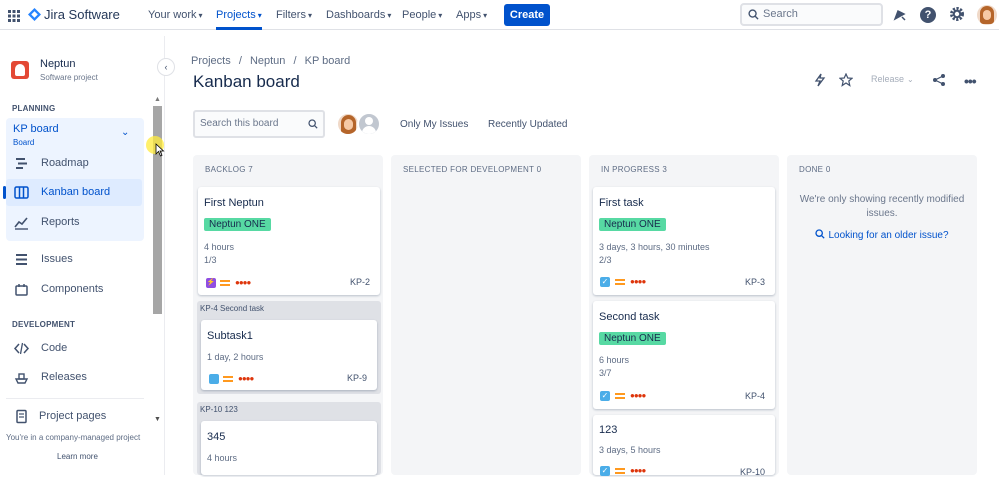 The image size is (999, 477). What do you see at coordinates (60, 222) in the screenshot?
I see `sidebar-item-label: Reports` at bounding box center [60, 222].